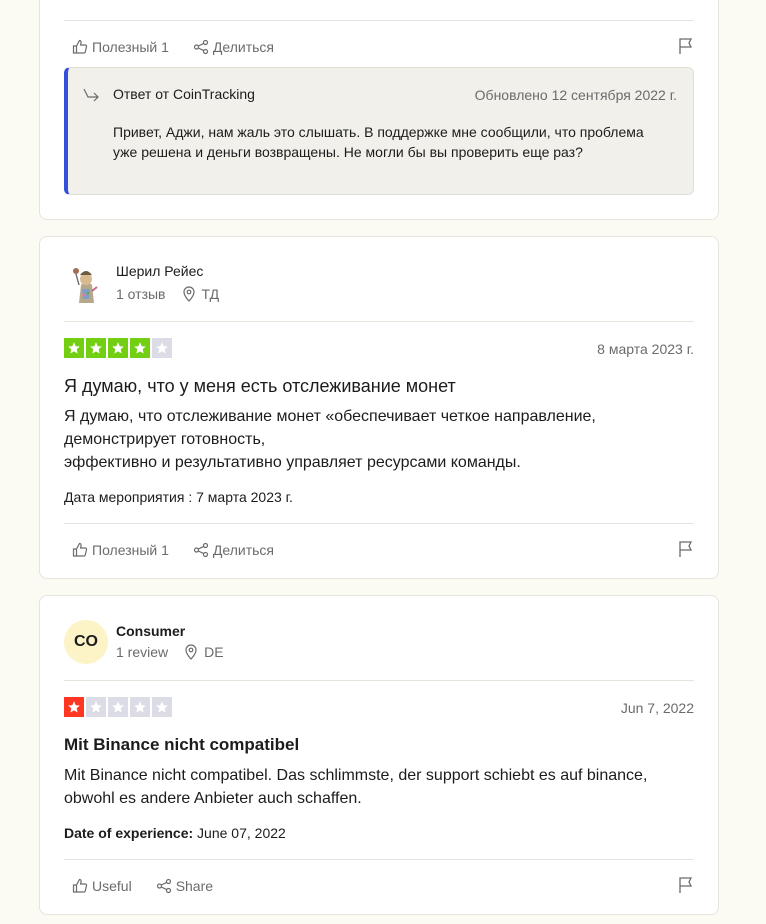 The image size is (766, 924). Describe the element at coordinates (178, 497) in the screenshot. I see `experience-date: Дата мероприятия : 7 марта 2023 г.` at that location.